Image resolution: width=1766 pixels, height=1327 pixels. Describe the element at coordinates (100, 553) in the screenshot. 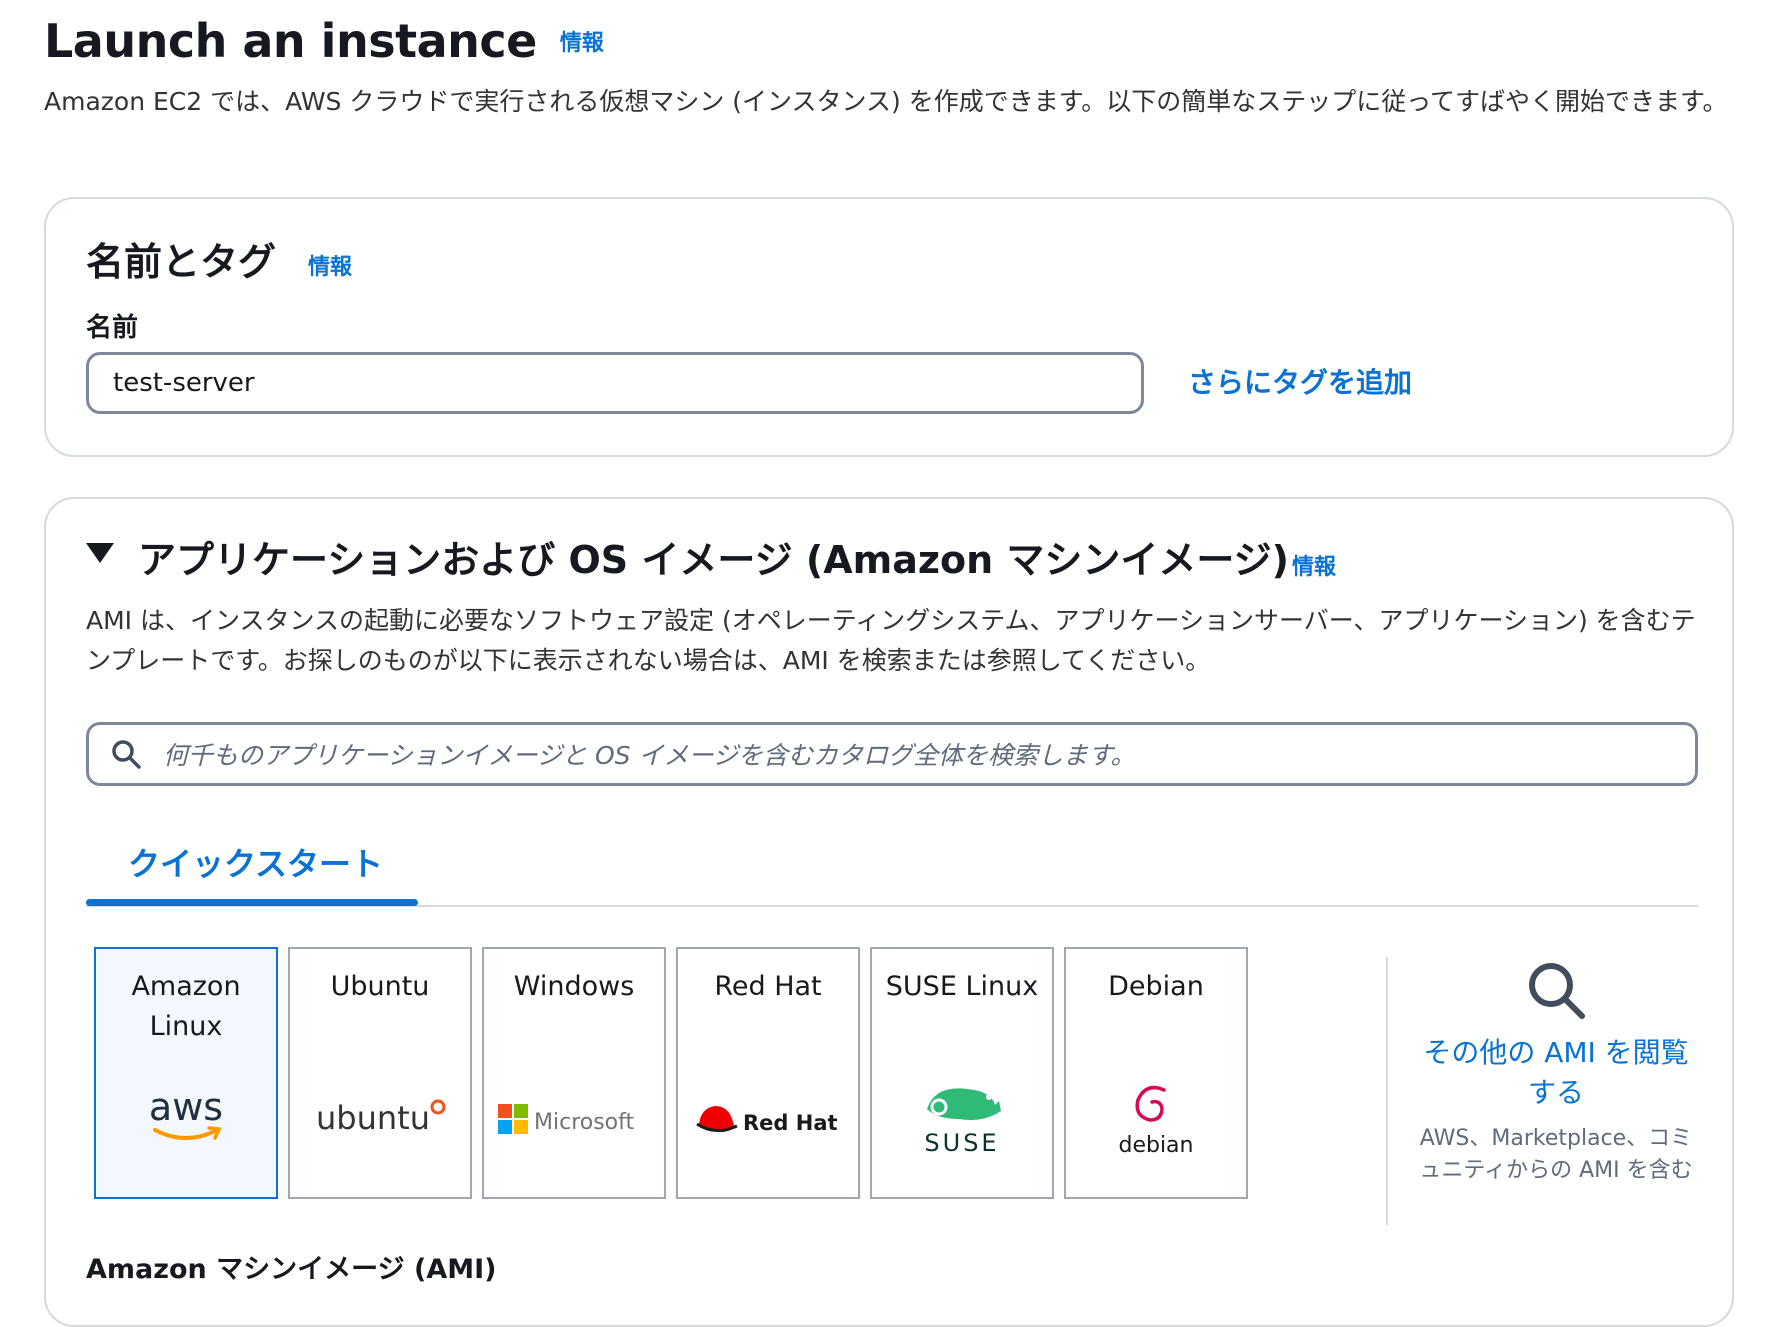

I see `caret-down-icon` at that location.